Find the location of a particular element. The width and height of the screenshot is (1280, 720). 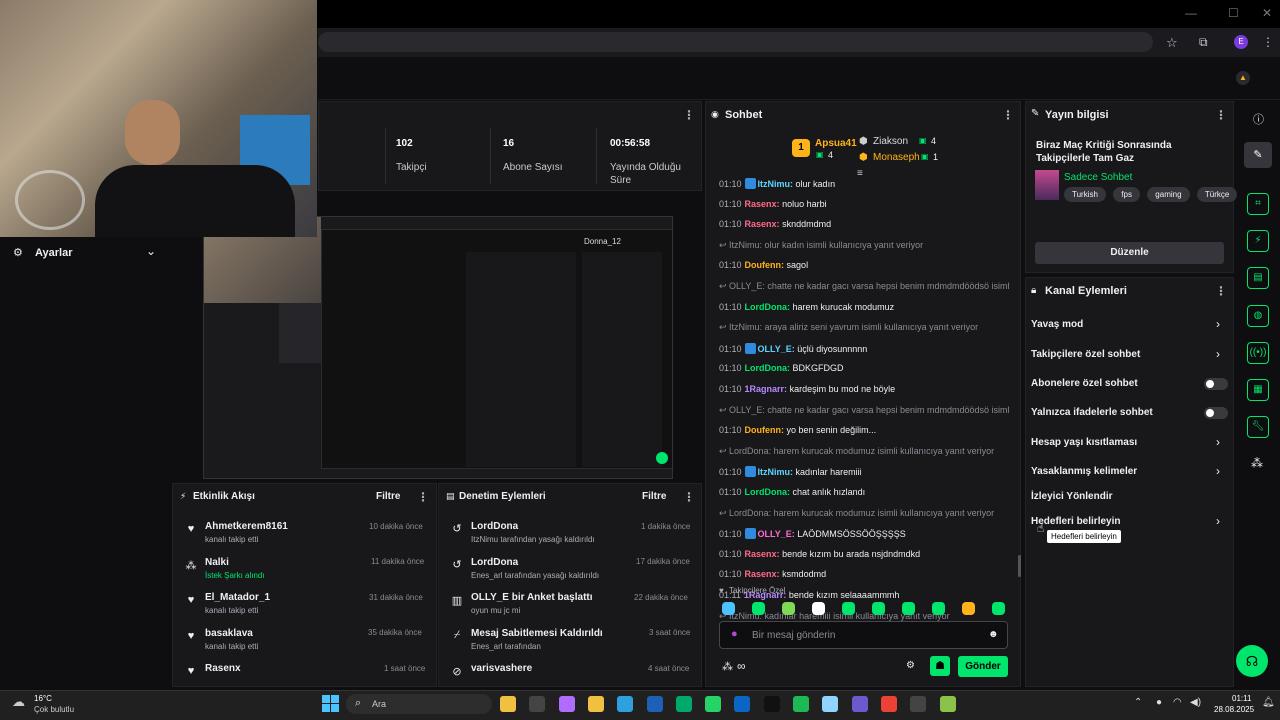

support-icon: ☊ is located at coordinates (1252, 661).